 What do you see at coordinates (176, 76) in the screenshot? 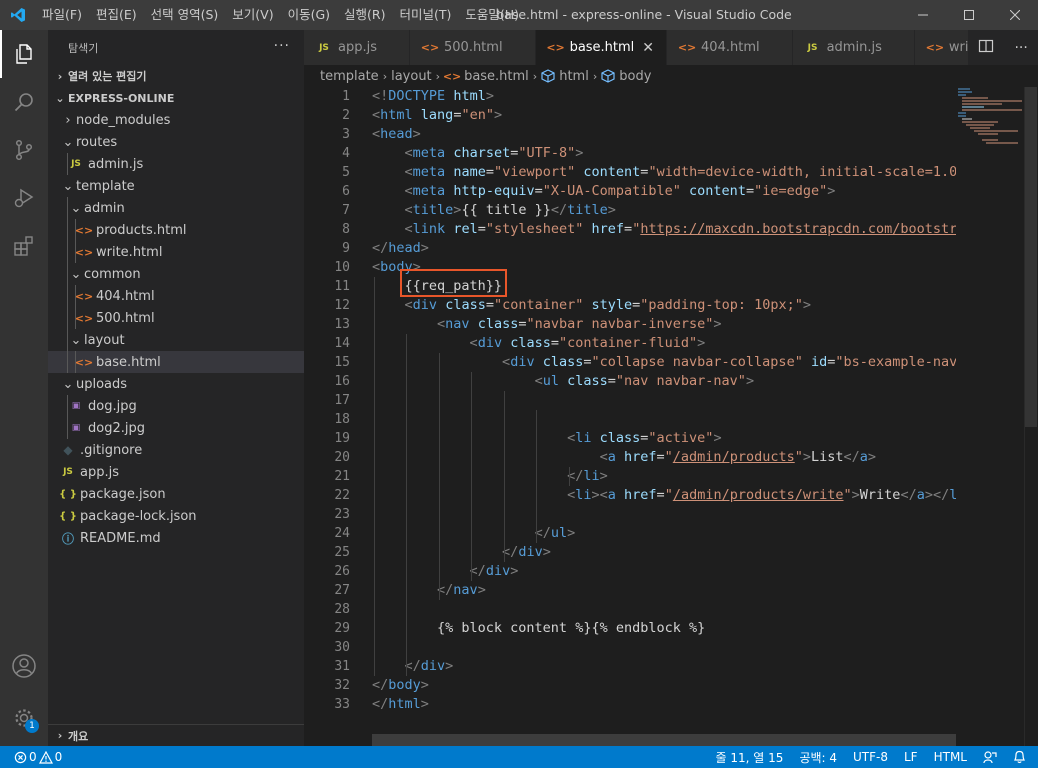
I see `open-editors-section: › 열려 있는 편집기` at bounding box center [176, 76].